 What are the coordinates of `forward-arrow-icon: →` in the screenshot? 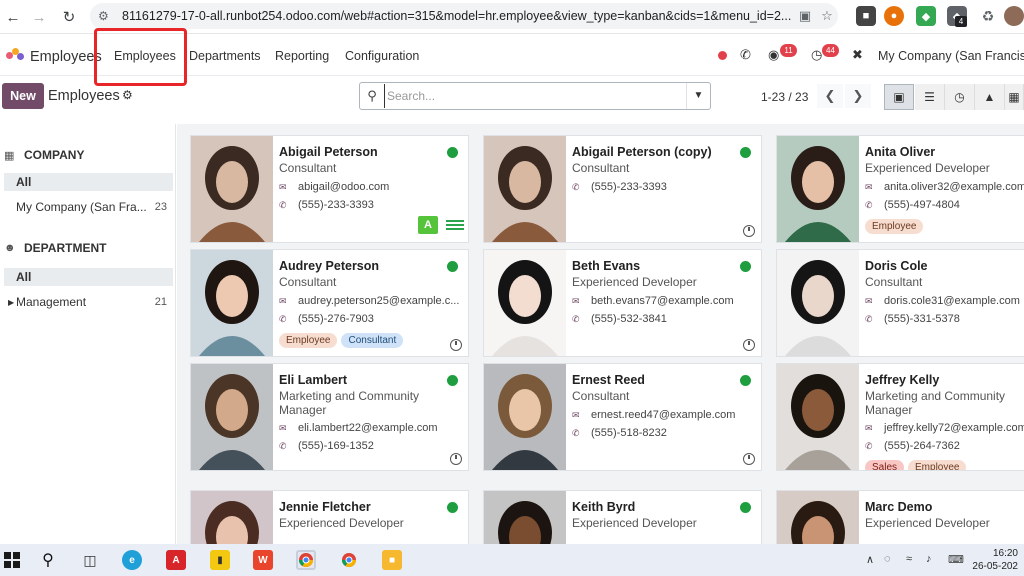 It's located at (39, 17).